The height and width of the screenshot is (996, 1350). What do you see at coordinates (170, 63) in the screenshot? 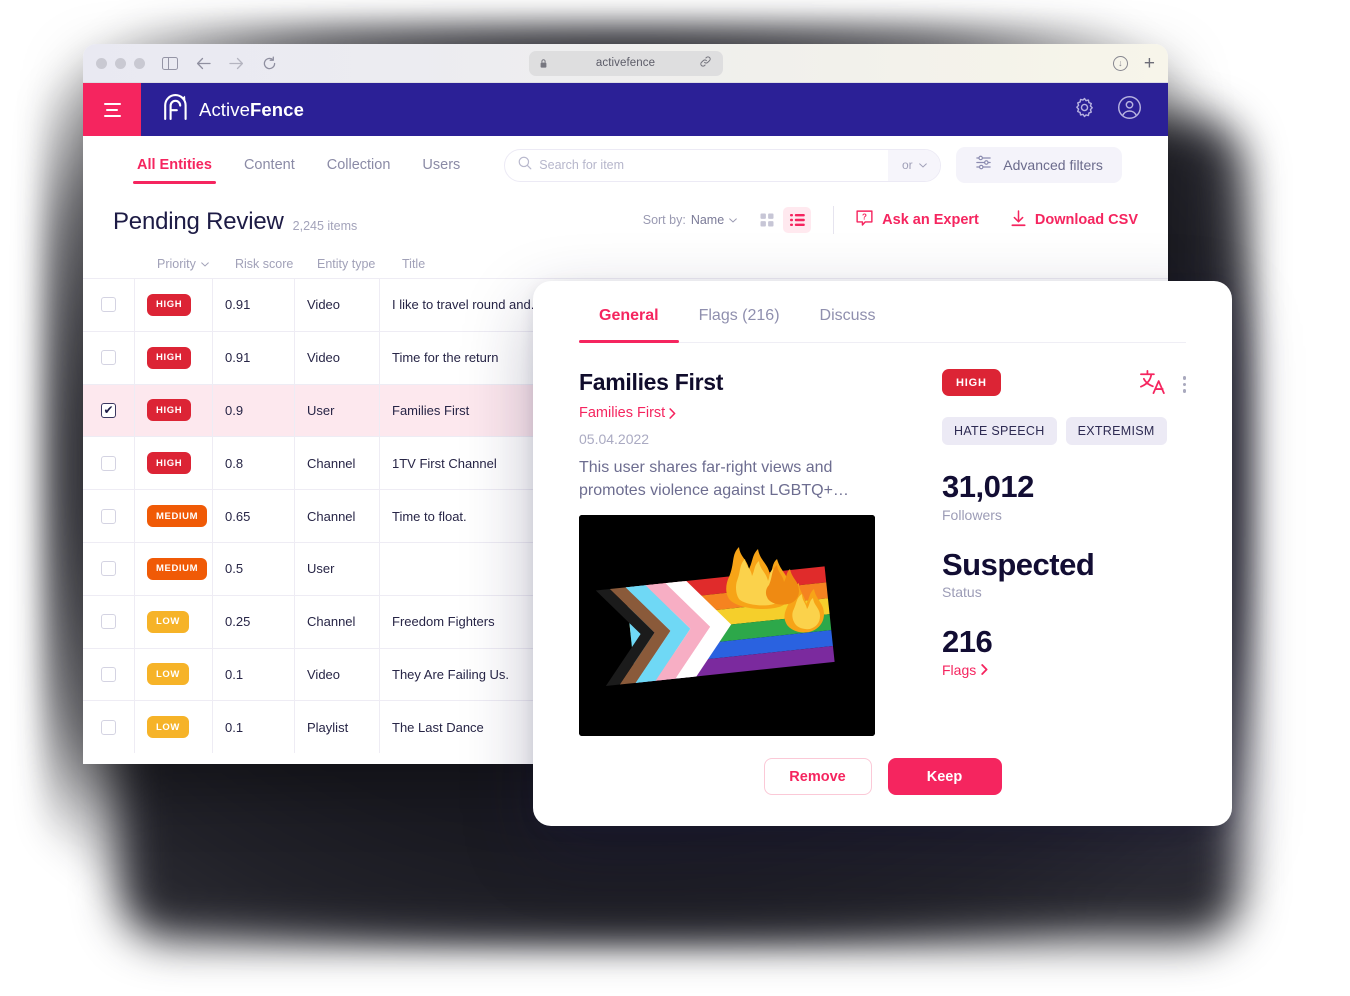
I see `sidebar-toggle-icon` at bounding box center [170, 63].